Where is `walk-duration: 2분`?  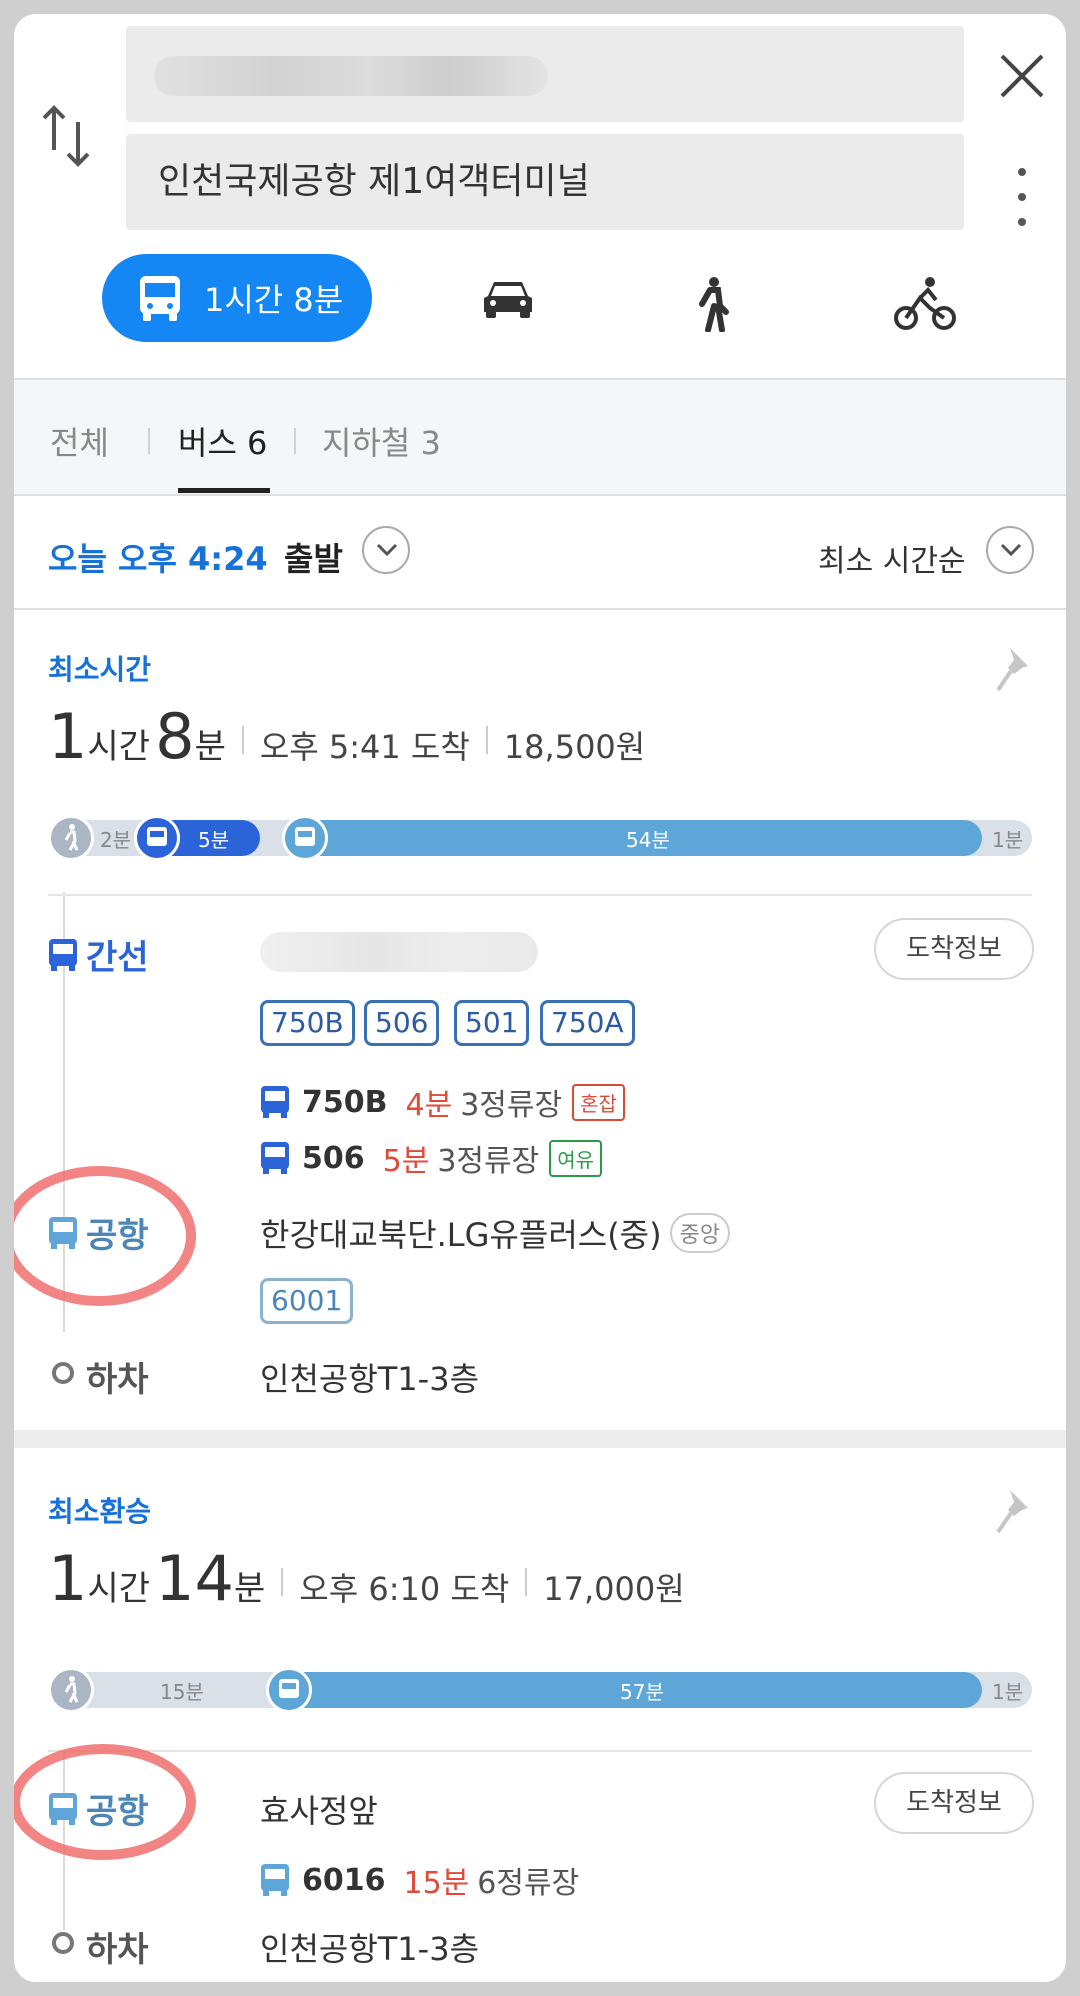
walk-duration: 2분 is located at coordinates (116, 840).